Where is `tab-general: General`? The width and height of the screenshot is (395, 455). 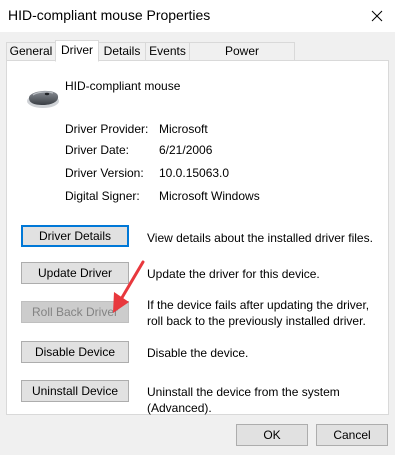 tab-general: General is located at coordinates (31, 51).